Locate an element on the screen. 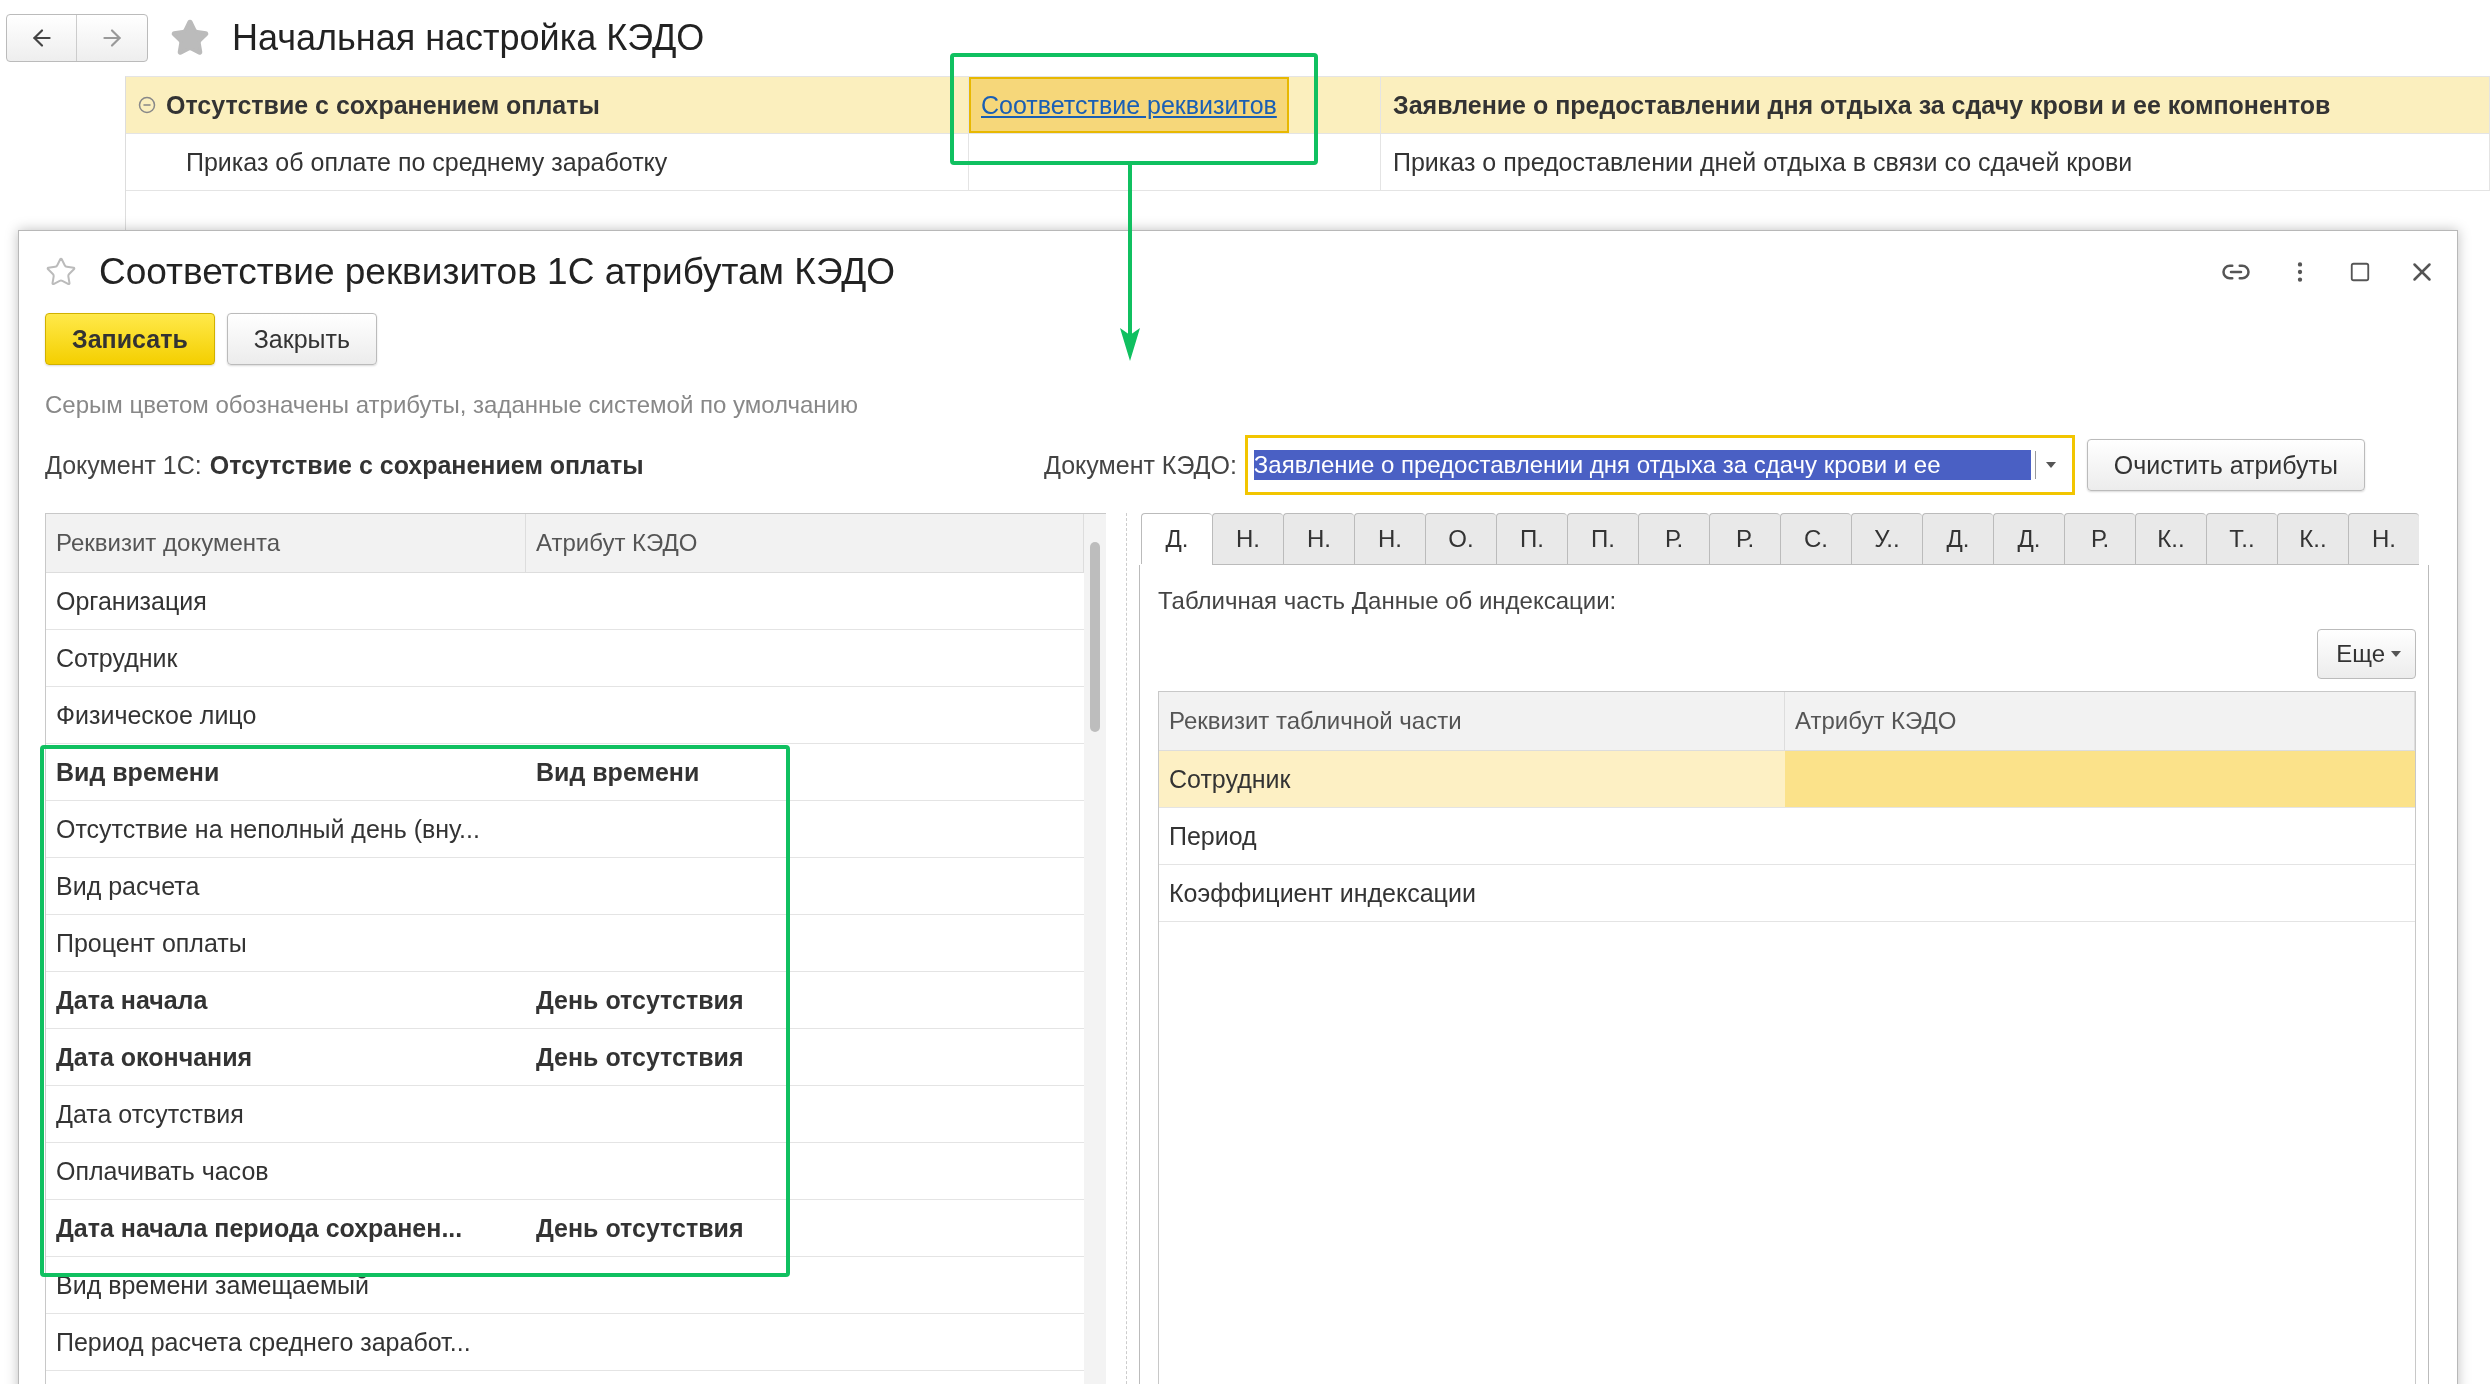  table-cell-text: Физическое лицо is located at coordinates (156, 715).